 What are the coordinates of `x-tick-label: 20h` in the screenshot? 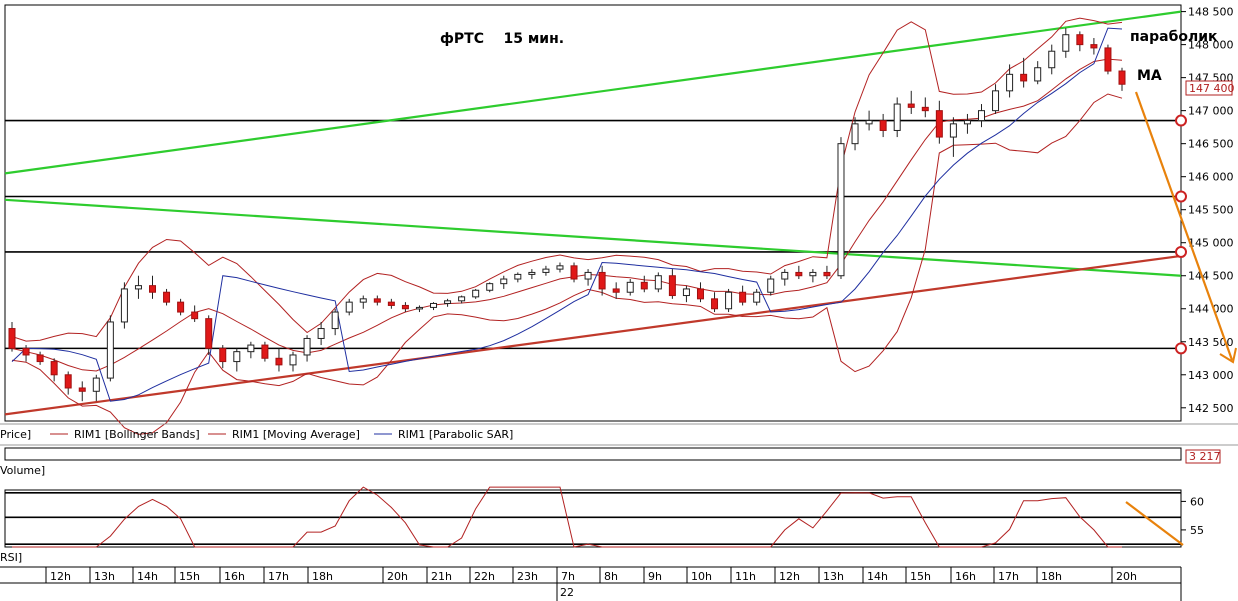 It's located at (1126, 576).